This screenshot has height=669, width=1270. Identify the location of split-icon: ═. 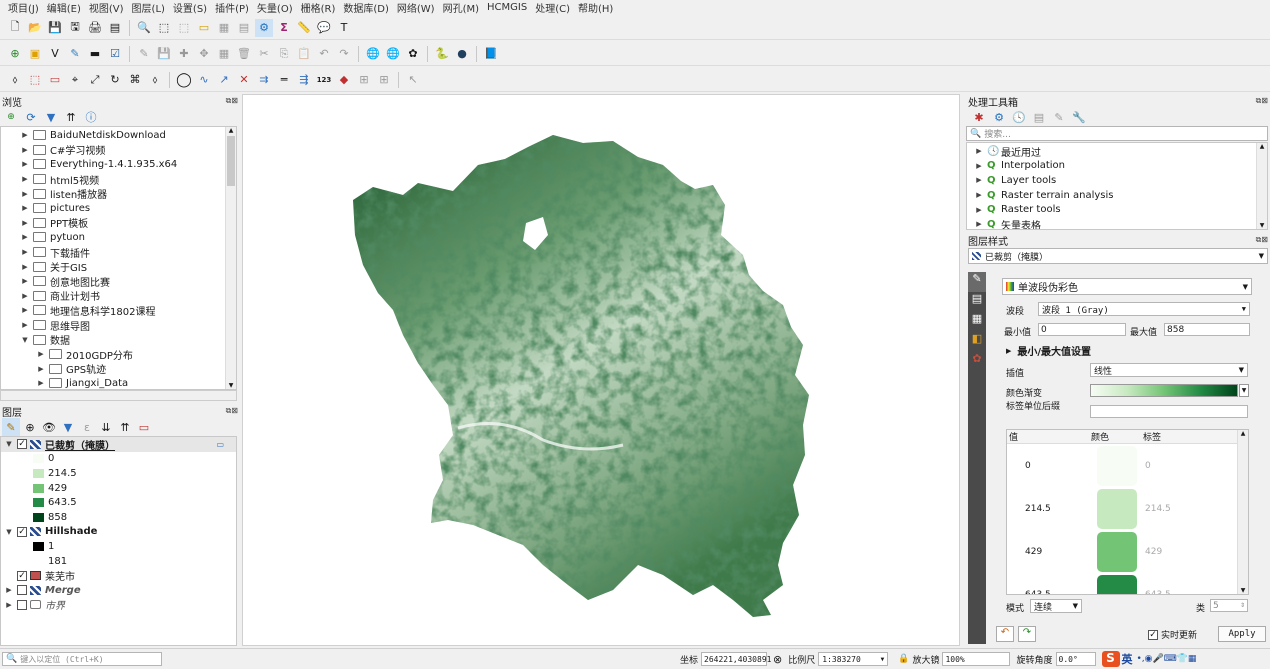
(284, 80).